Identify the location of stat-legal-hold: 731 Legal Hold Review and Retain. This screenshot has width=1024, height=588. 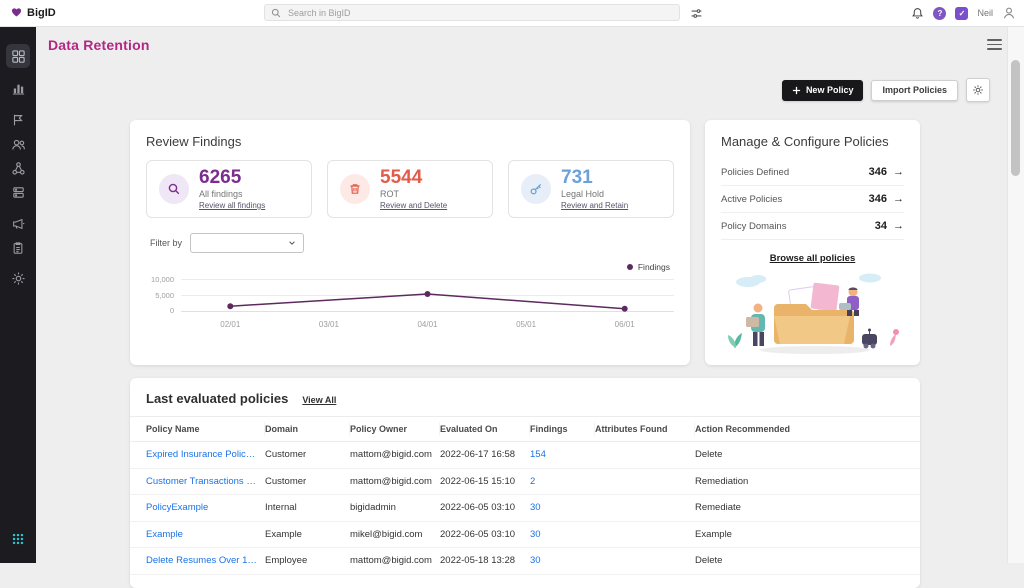
(591, 189).